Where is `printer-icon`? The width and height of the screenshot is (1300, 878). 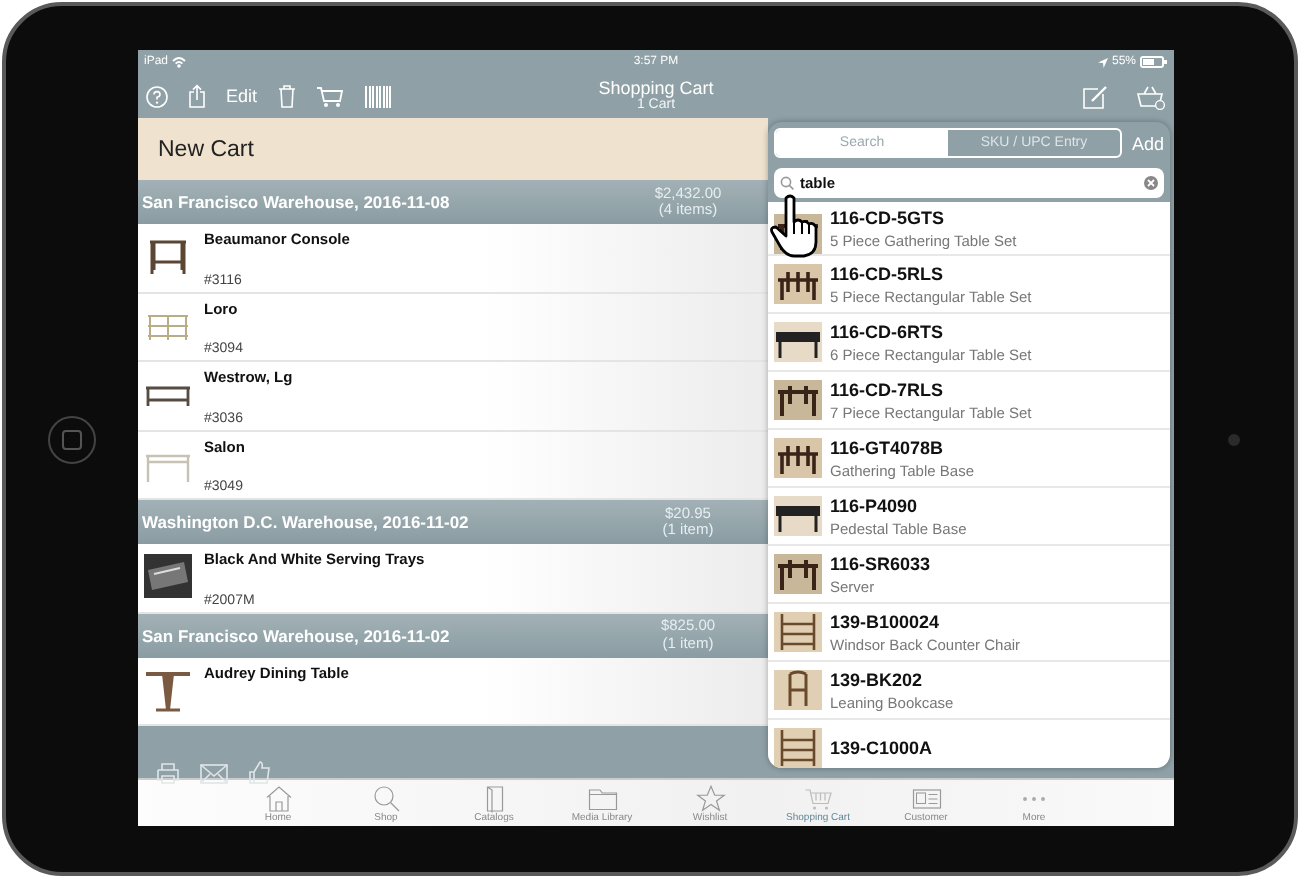 printer-icon is located at coordinates (168, 773).